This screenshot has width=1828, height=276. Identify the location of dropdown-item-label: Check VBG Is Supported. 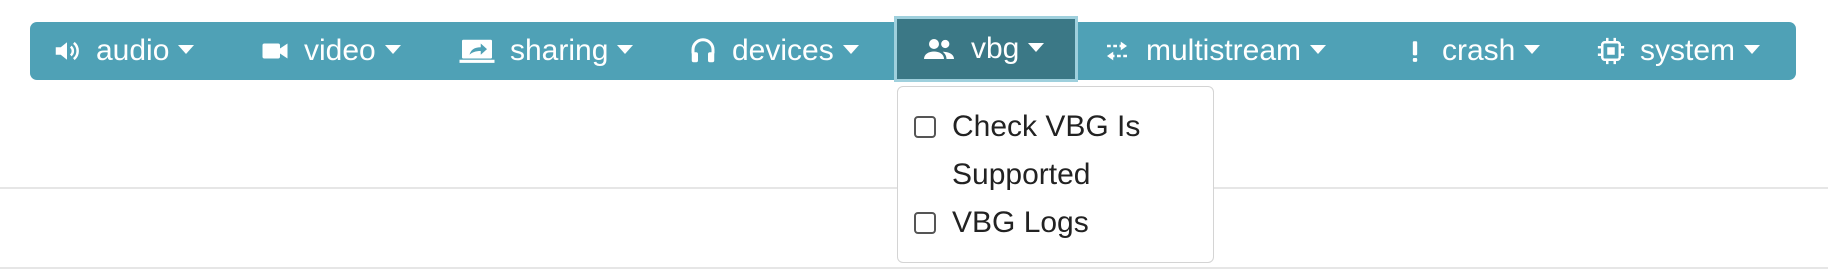
(1046, 150).